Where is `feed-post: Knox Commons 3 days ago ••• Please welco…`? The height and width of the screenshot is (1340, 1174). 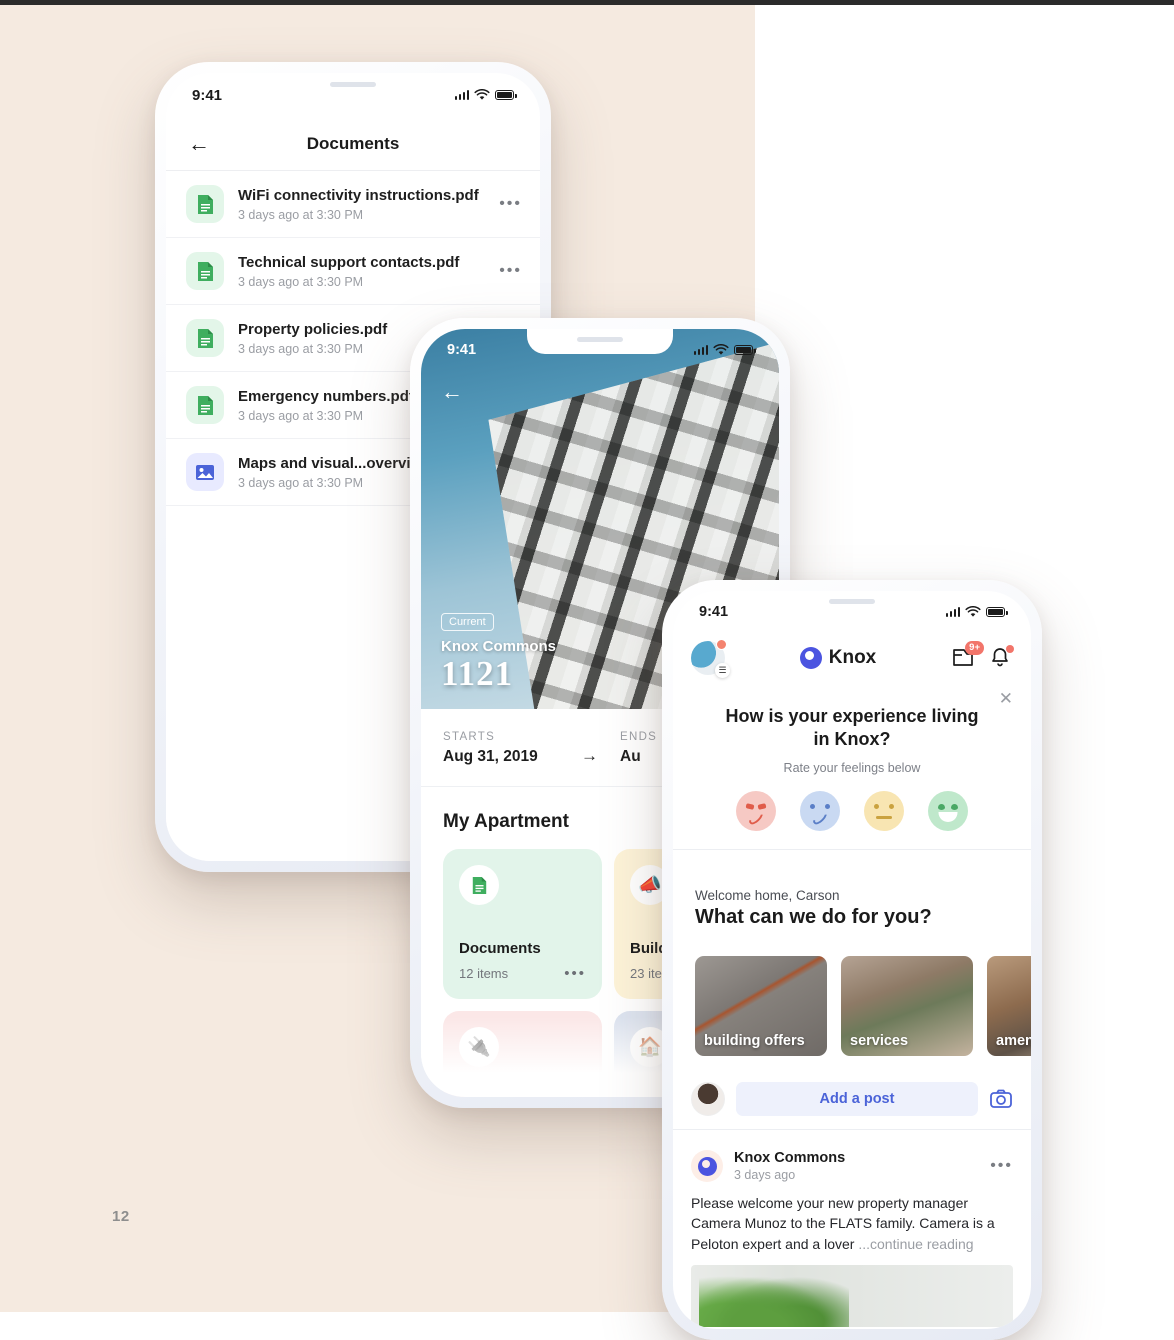
feed-post: Knox Commons 3 days ago ••• Please welco… is located at coordinates (852, 1231).